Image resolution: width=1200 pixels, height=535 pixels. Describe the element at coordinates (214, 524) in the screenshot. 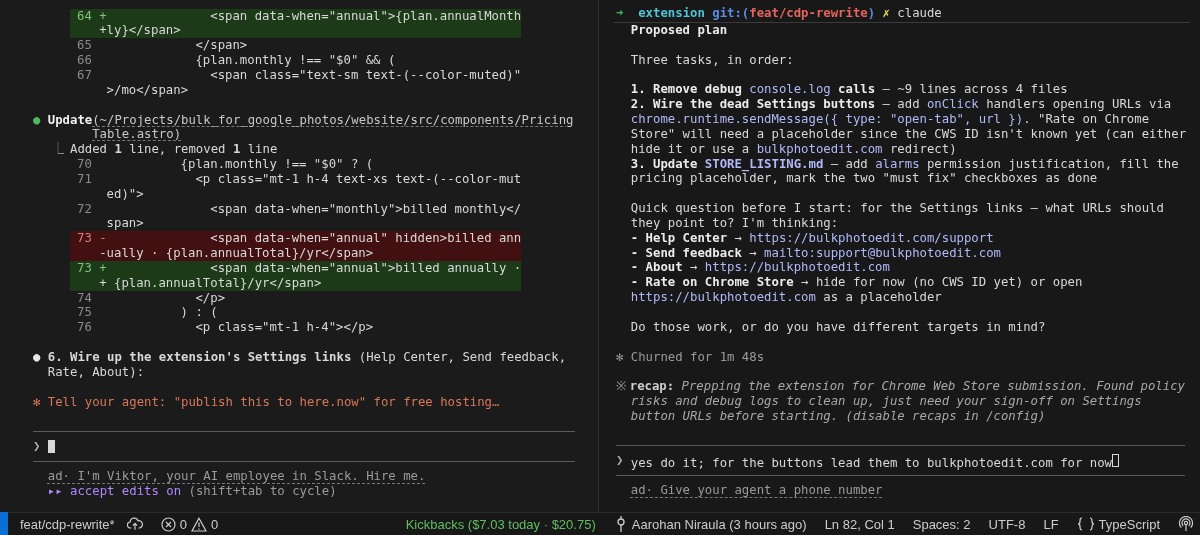

I see `warning-count: 0` at that location.